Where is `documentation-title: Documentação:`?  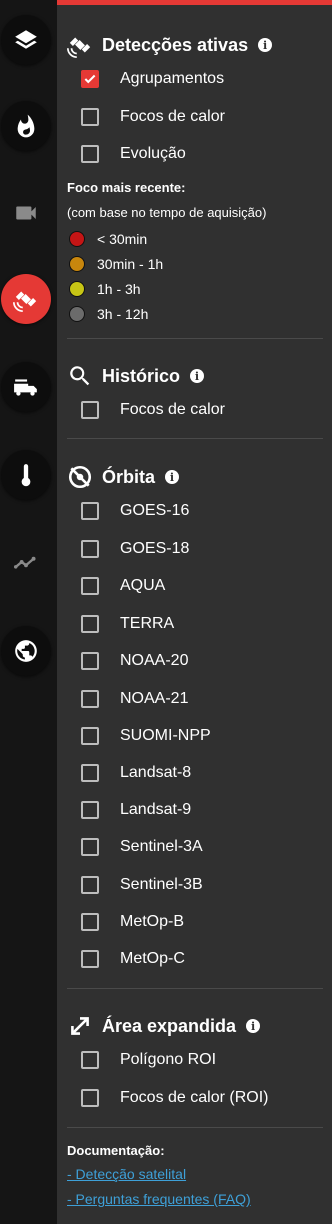
documentation-title: Documentação: is located at coordinates (116, 1150).